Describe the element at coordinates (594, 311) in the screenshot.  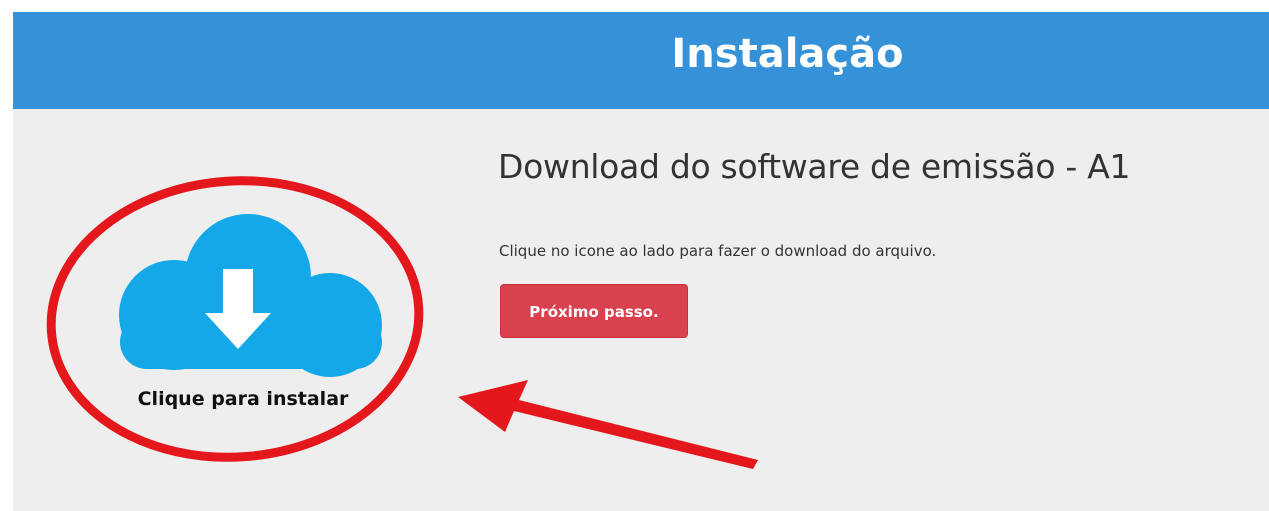
I see `next-step-button: Próximo passo.` at that location.